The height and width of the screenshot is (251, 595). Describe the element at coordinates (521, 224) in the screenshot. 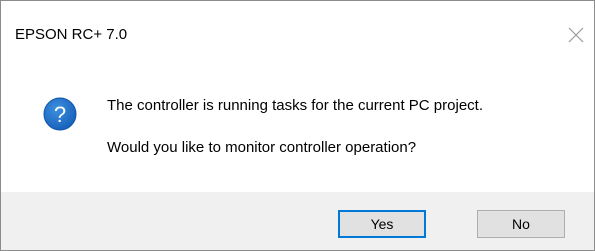

I see `no-button: No` at that location.